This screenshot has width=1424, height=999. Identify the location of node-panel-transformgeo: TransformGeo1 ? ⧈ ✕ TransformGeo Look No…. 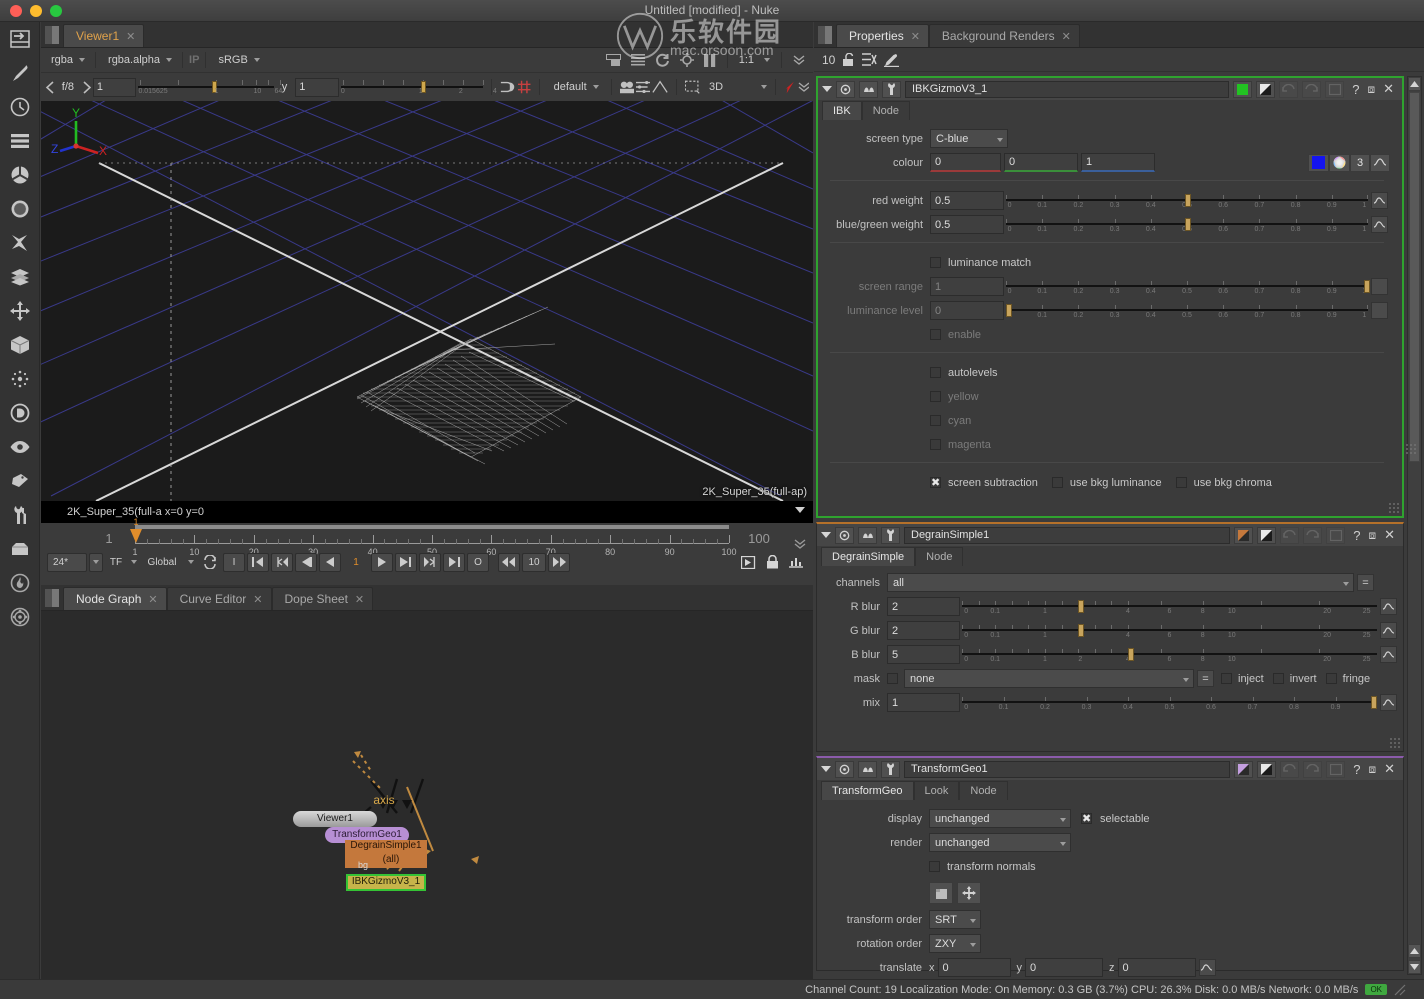
(1110, 866).